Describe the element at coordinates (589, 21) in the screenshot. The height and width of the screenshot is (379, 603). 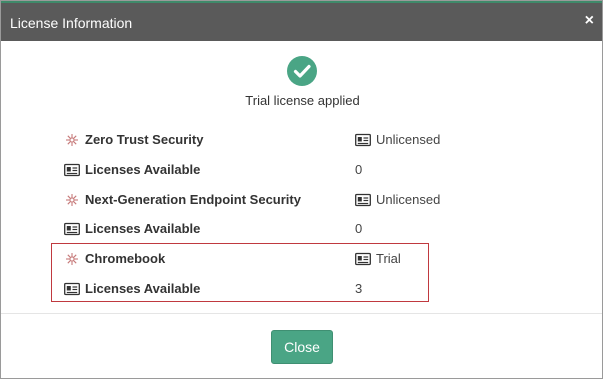
I see `close-icon: ×` at that location.